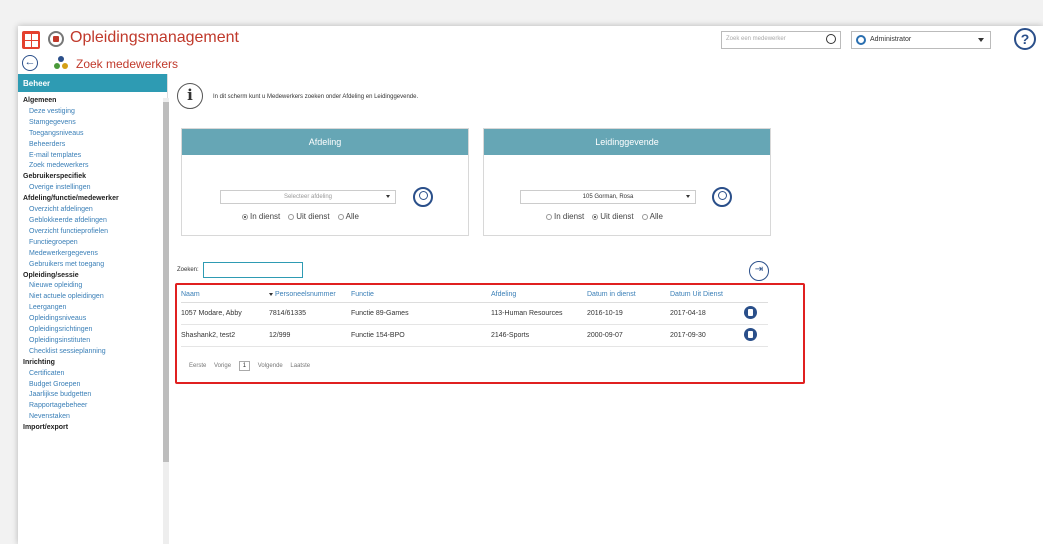 The width and height of the screenshot is (1043, 544). I want to click on cell-datum-in: 2000-09-07, so click(628, 335).